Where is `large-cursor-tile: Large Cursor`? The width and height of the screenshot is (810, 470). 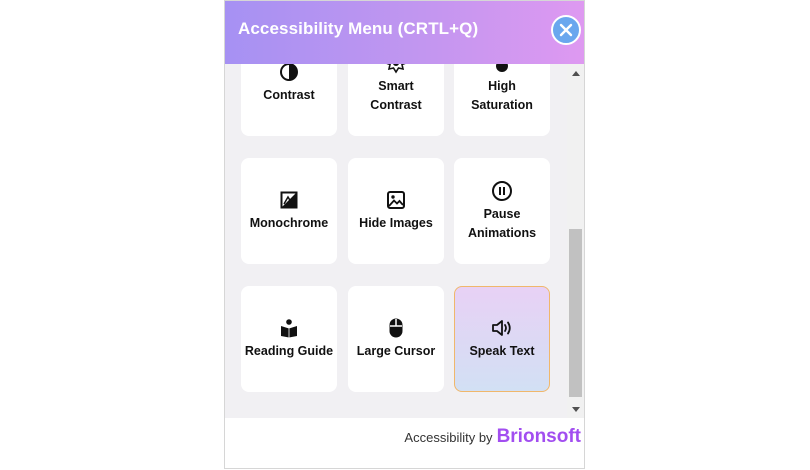
large-cursor-tile: Large Cursor is located at coordinates (396, 339).